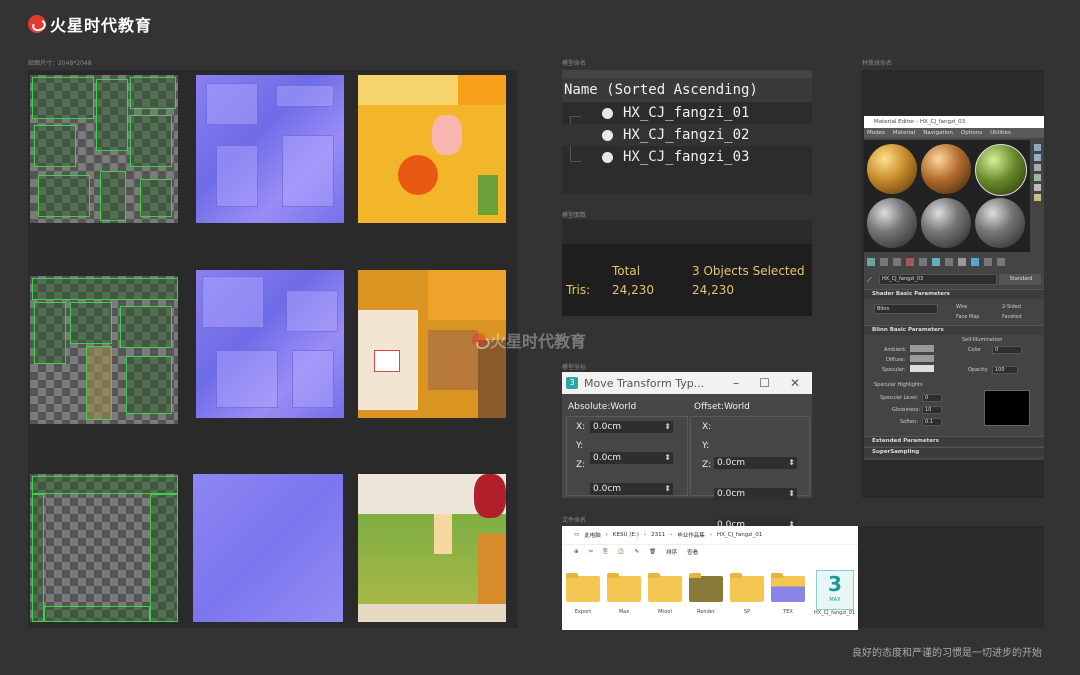 This screenshot has height=675, width=1080. Describe the element at coordinates (922, 368) in the screenshot. I see `specular-swatch` at that location.